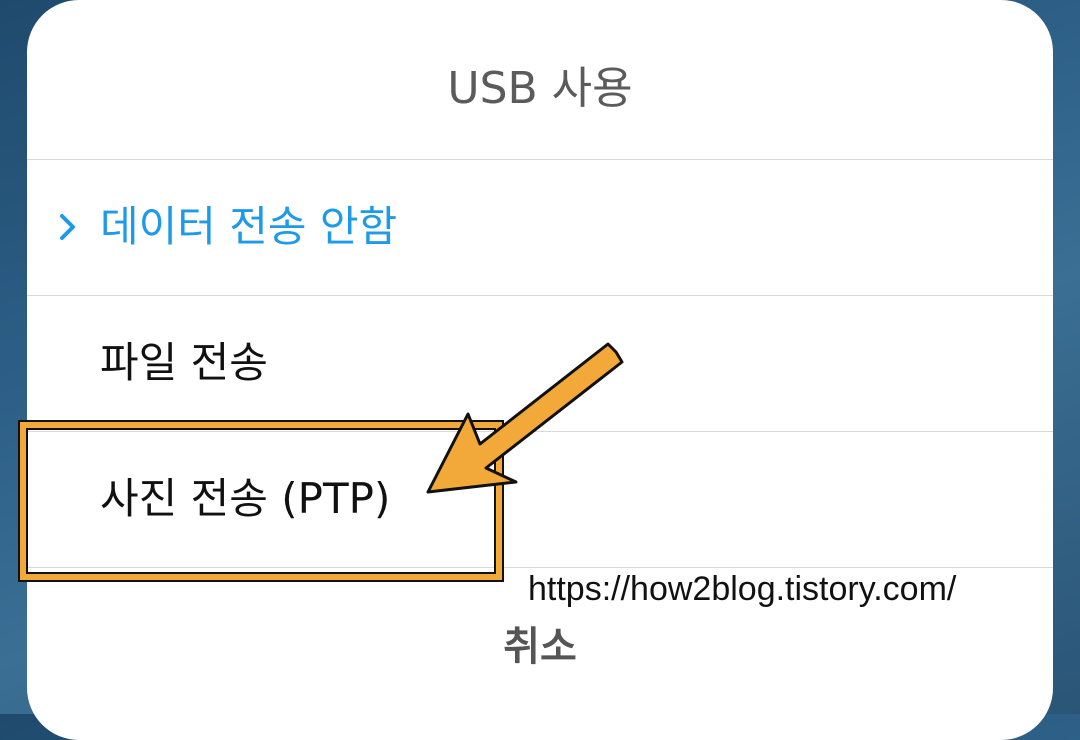 The height and width of the screenshot is (740, 1080). I want to click on cancel-button: 취소, so click(540, 644).